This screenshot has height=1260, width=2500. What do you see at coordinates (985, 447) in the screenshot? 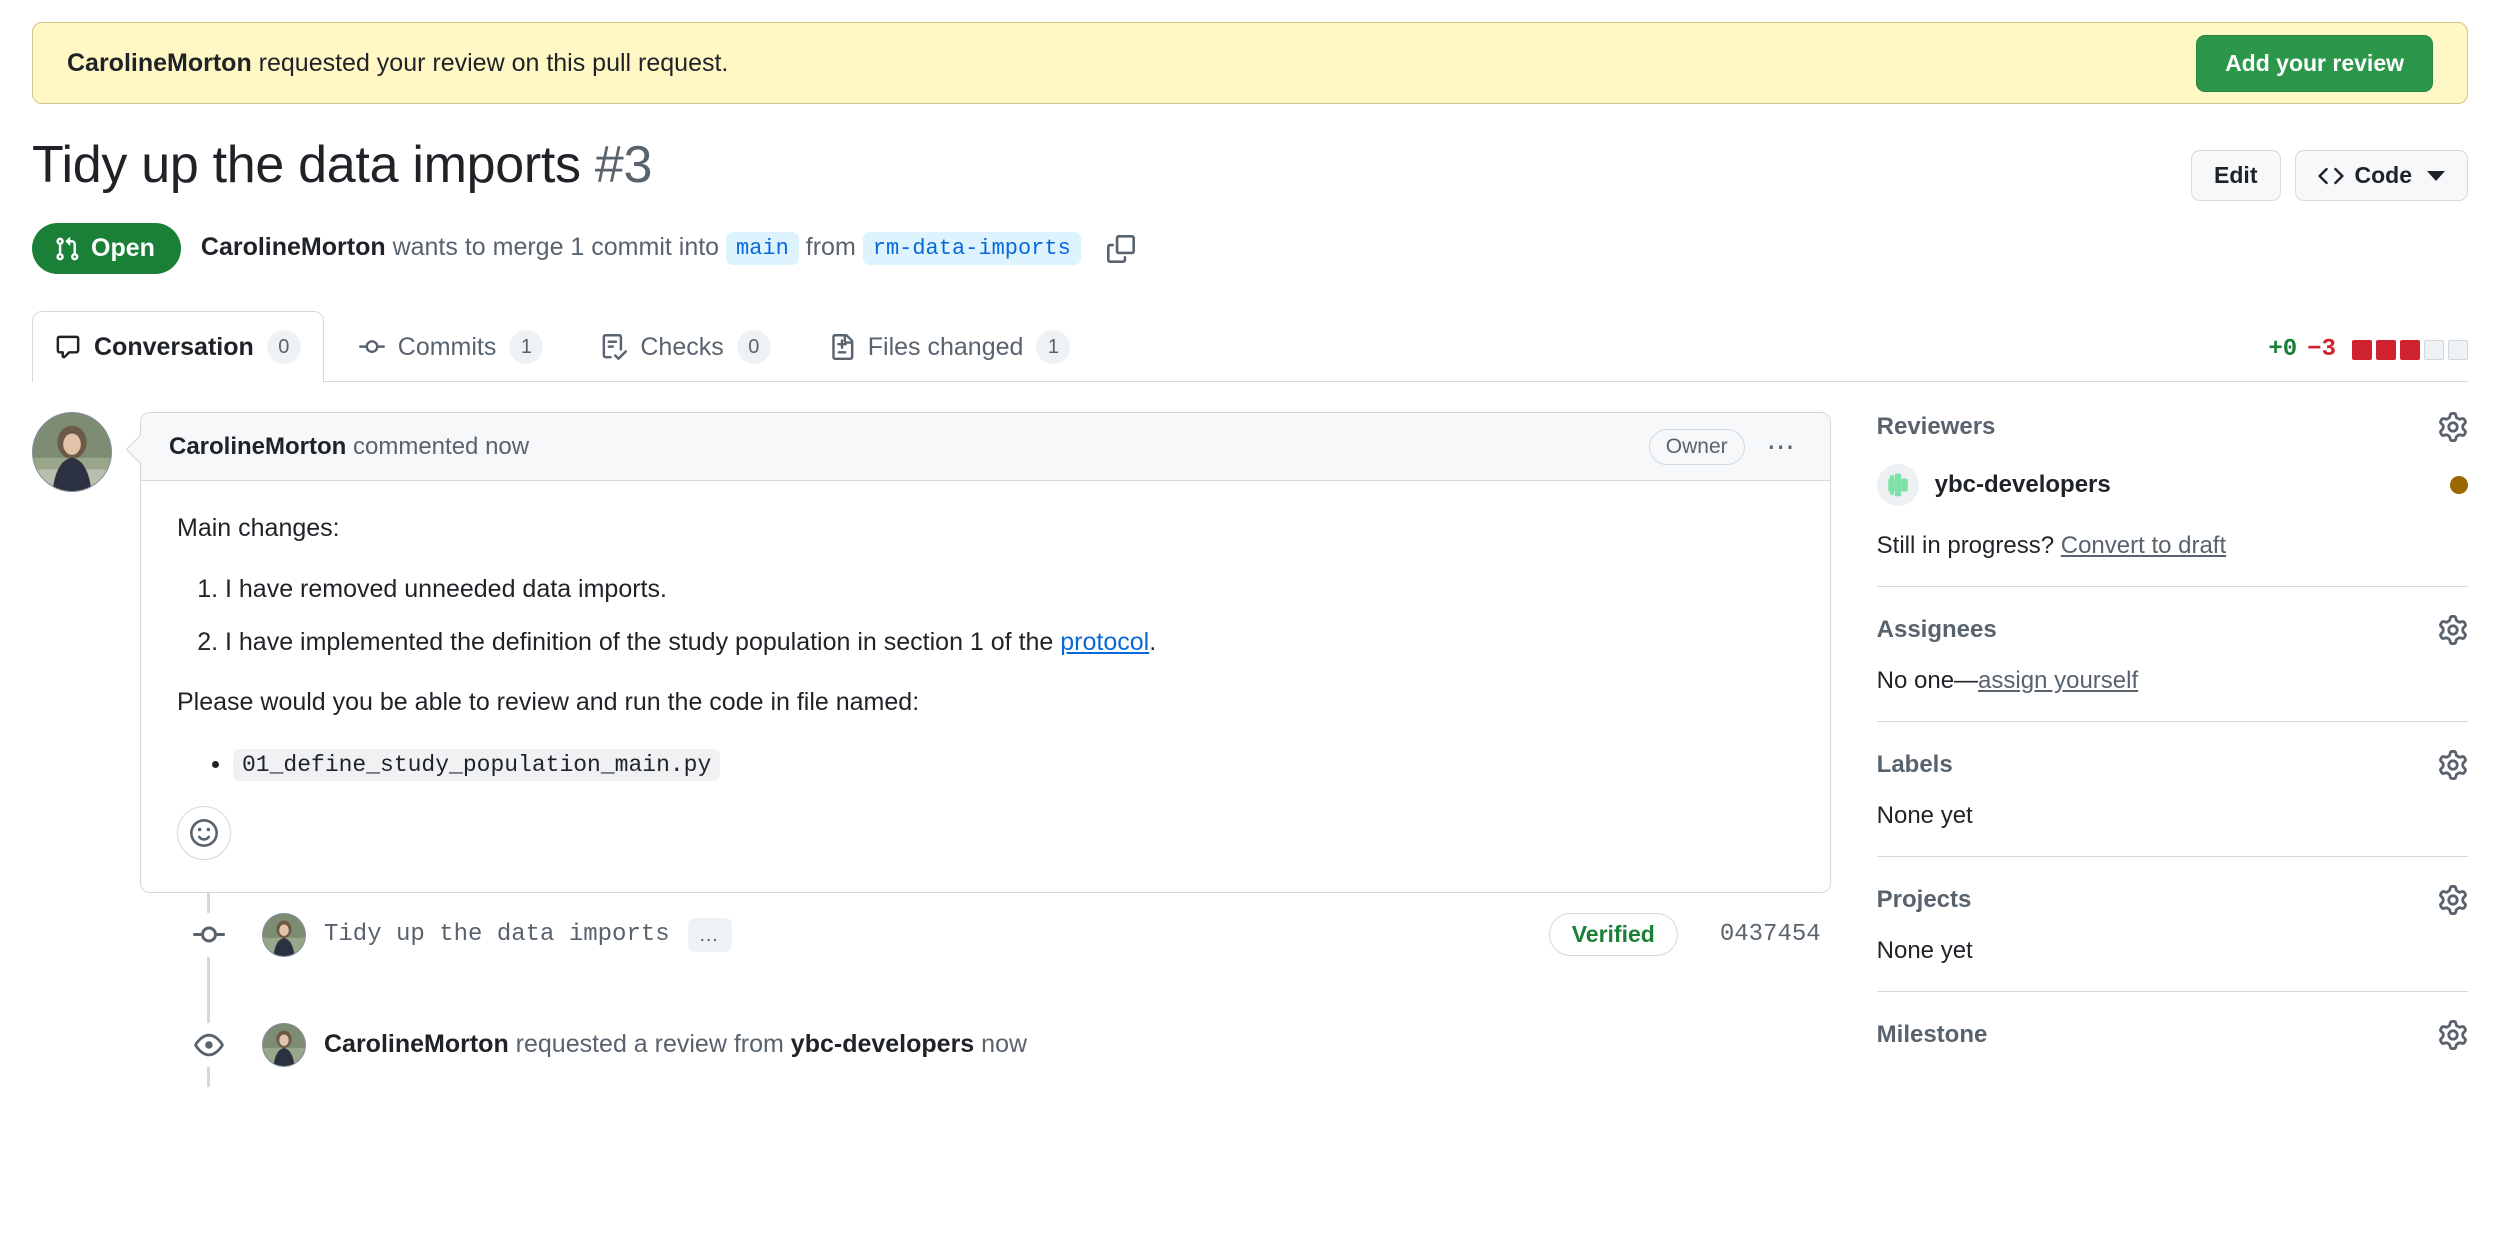
I see `comment-header: CarolineMorton commented now Owner ⋯` at bounding box center [985, 447].